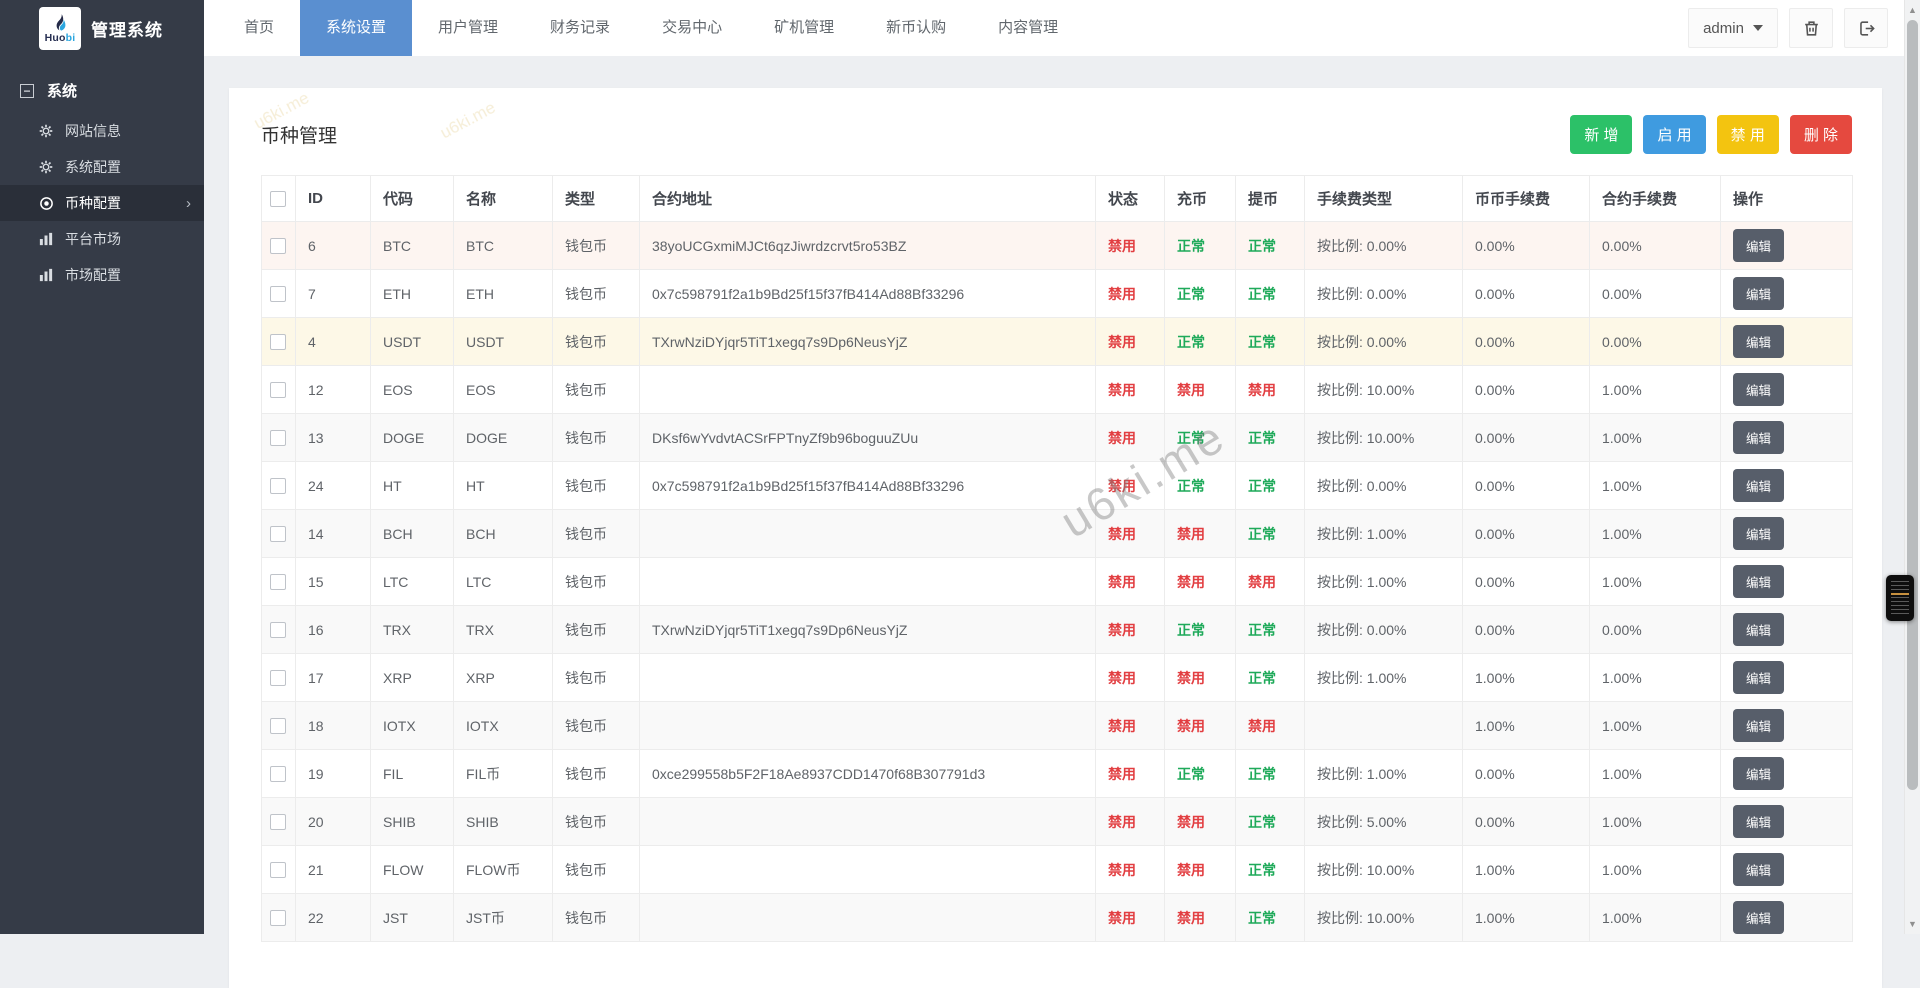  Describe the element at coordinates (1526, 581) in the screenshot. I see `cell-coin-fee: 0.00%` at that location.